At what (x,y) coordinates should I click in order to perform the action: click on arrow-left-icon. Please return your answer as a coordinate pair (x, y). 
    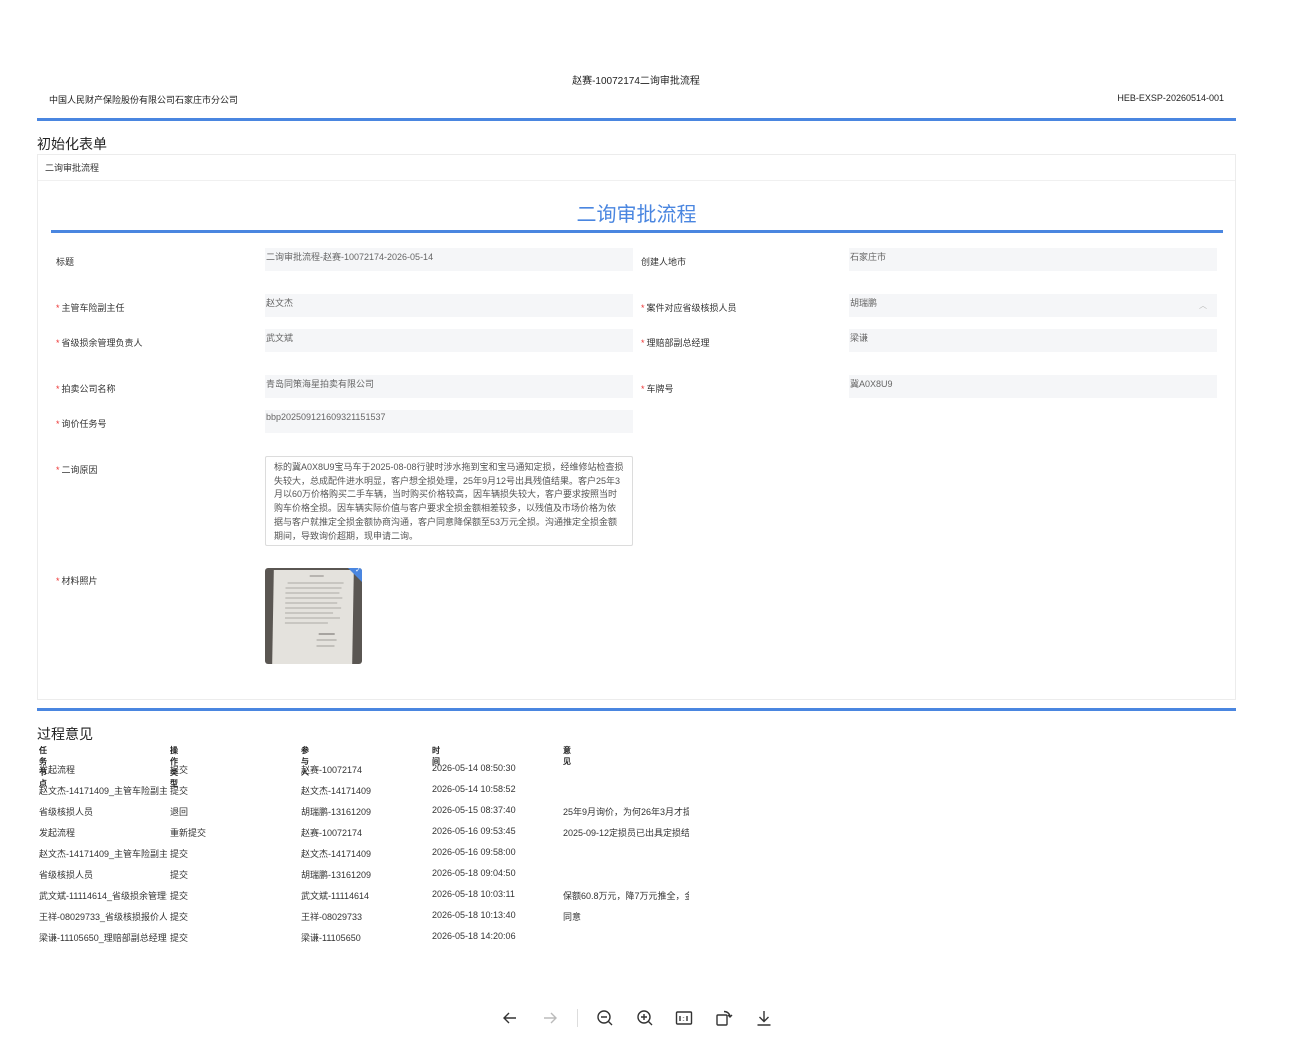
    Looking at the image, I should click on (510, 1018).